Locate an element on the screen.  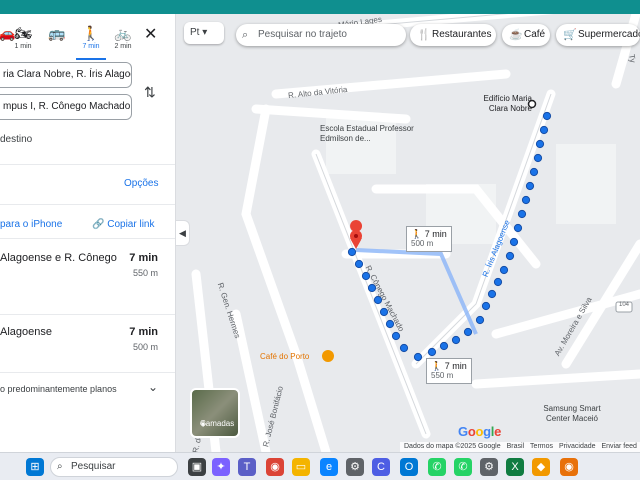
task-view-icon: ▣ is located at coordinates (197, 467).